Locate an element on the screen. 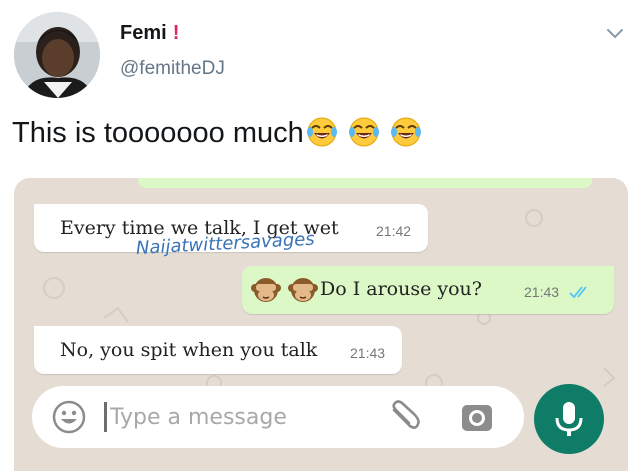  chevron-down-icon is located at coordinates (615, 33).